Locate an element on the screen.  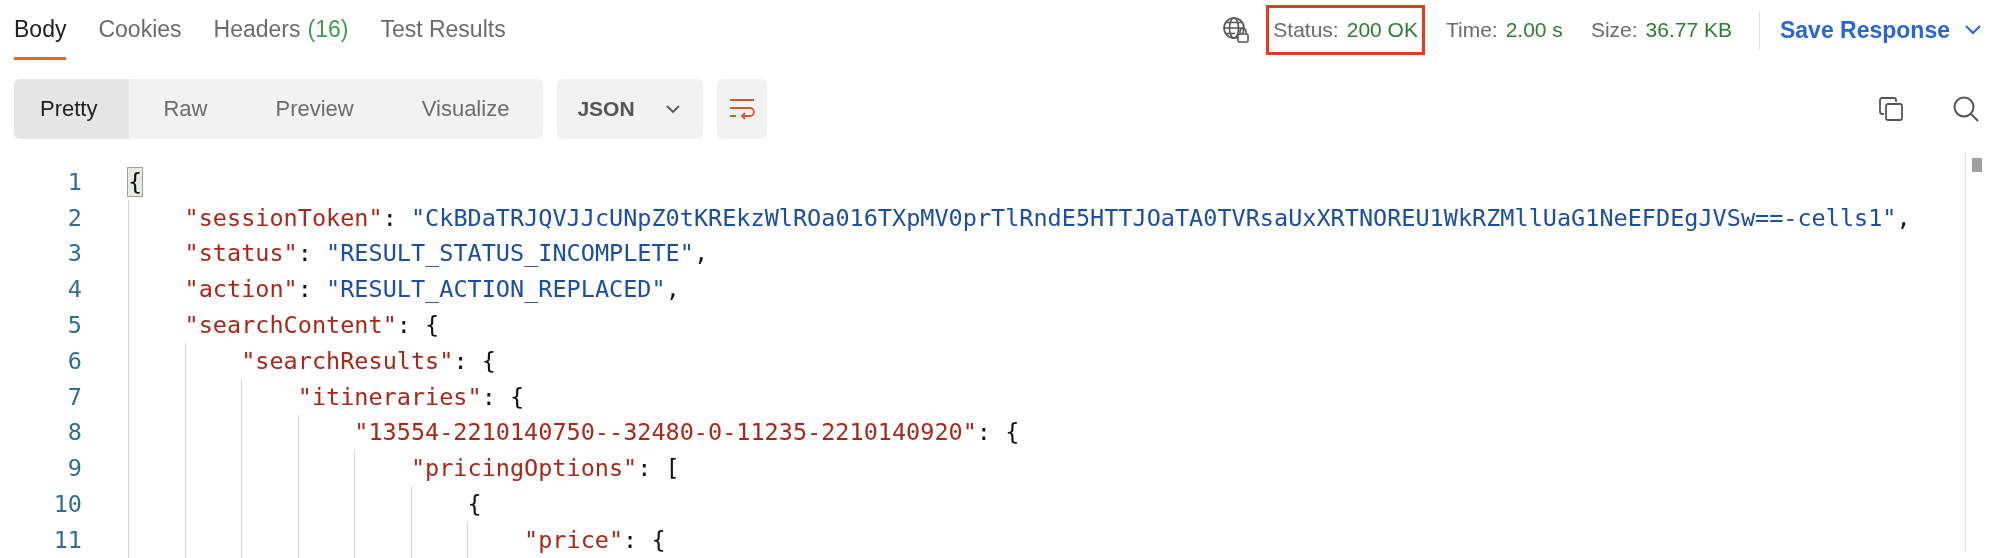
view-tab: Visualize is located at coordinates (465, 109).